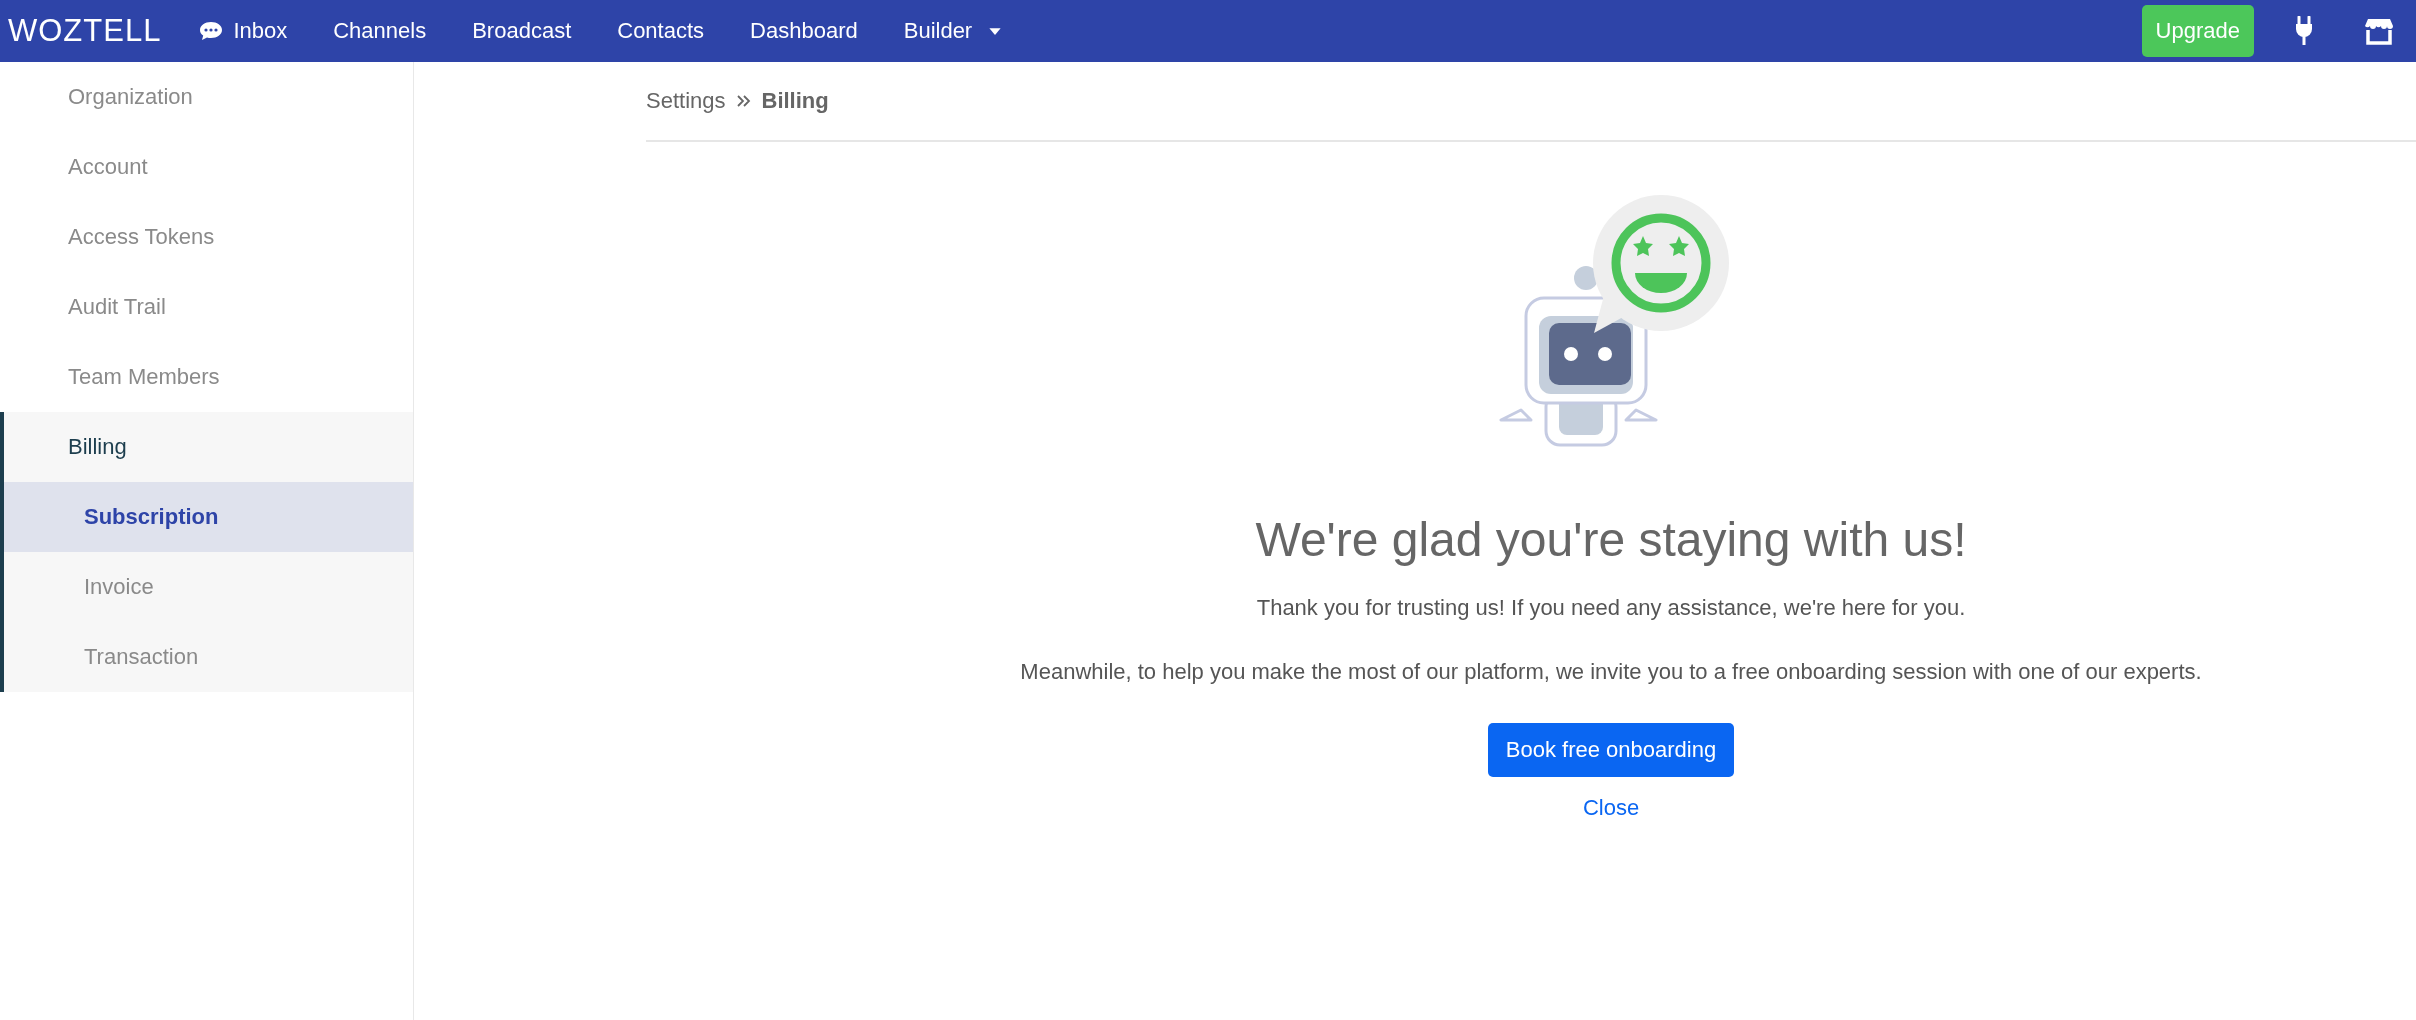 This screenshot has width=2416, height=1020. What do you see at coordinates (686, 101) in the screenshot?
I see `breadcrumb-link: Settings` at bounding box center [686, 101].